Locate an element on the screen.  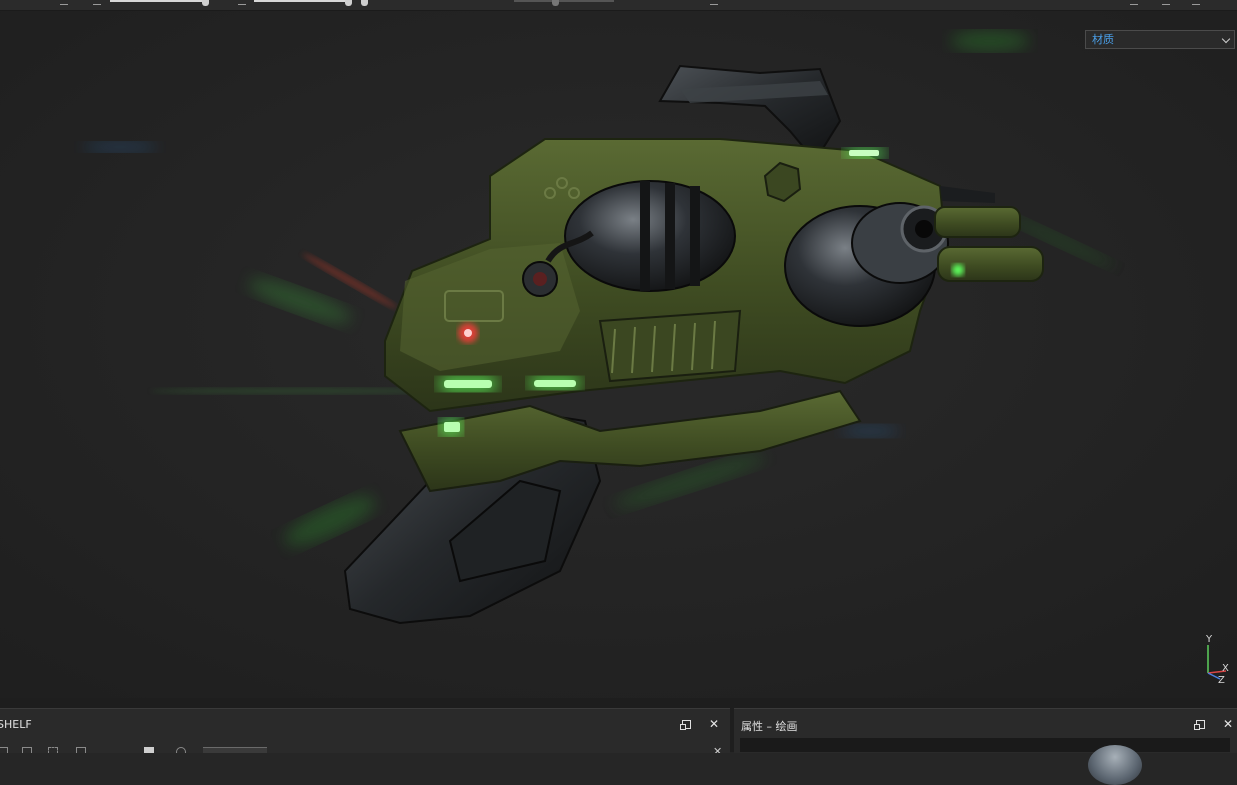
shelf-brush-icon is located at coordinates (53, 750).